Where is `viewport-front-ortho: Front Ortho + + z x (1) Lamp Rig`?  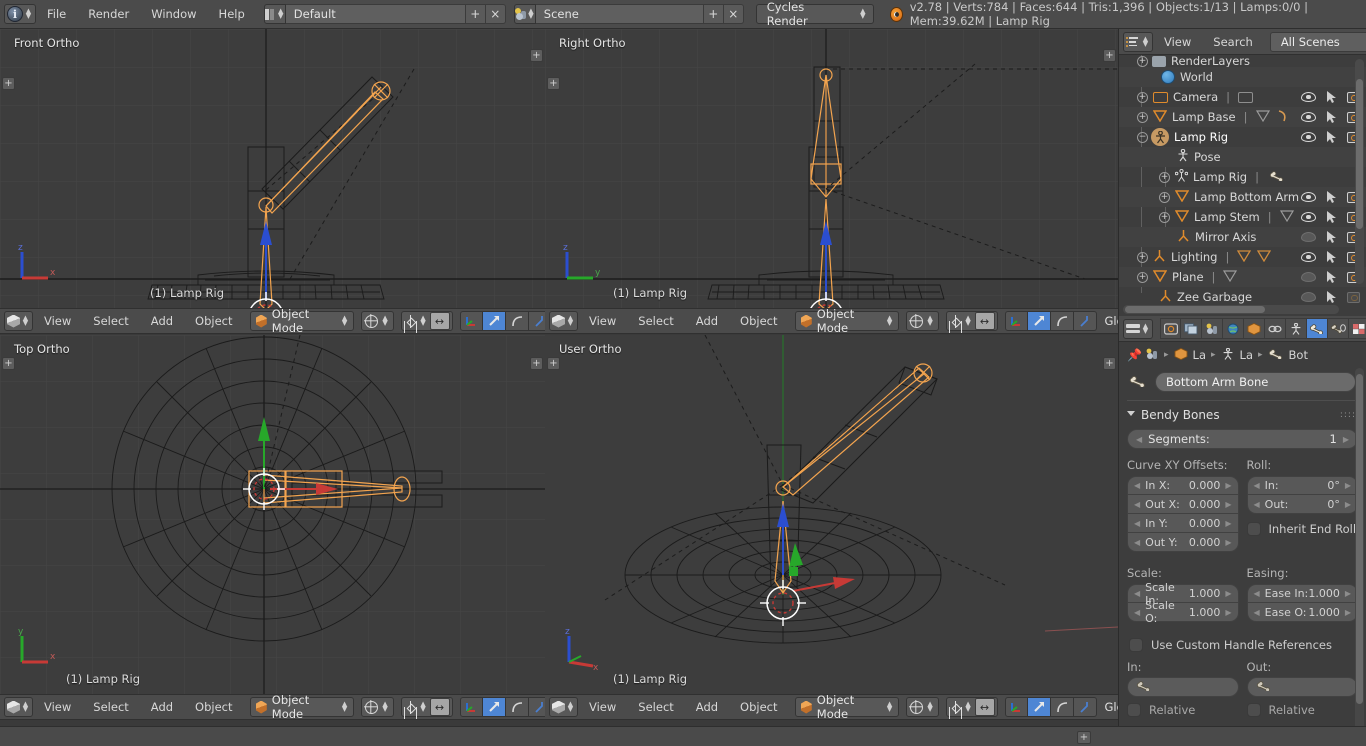
viewport-front-ortho: Front Ortho + + z x (1) Lamp Rig is located at coordinates (272, 168).